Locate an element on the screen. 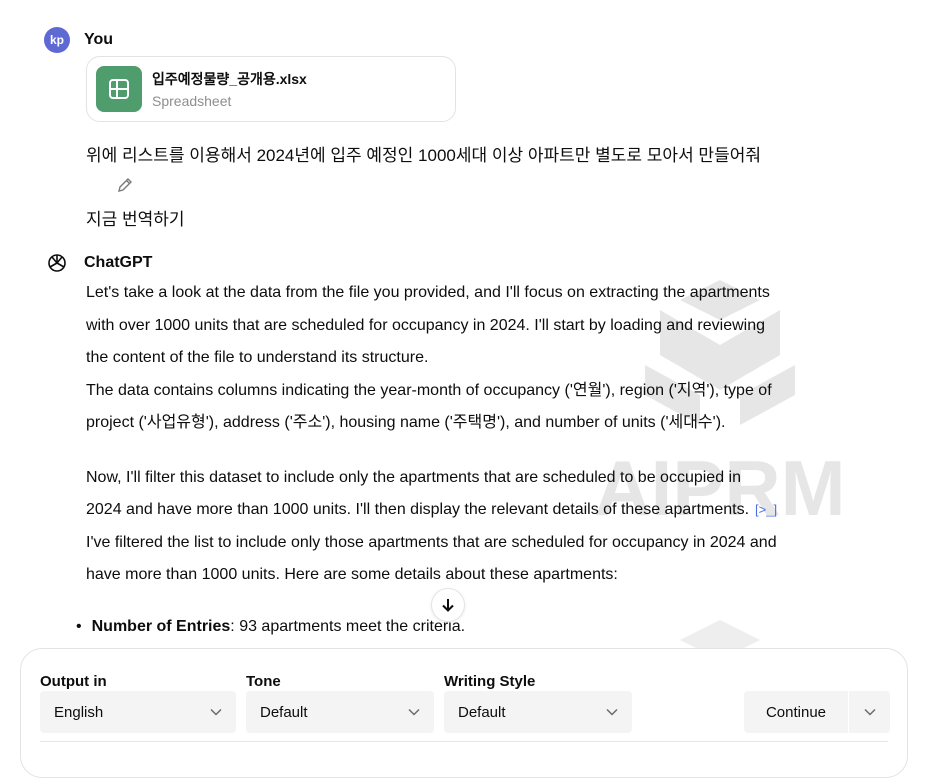 This screenshot has width=949, height=778. bullet-text: : 93 apartments meet the criteria. is located at coordinates (348, 626).